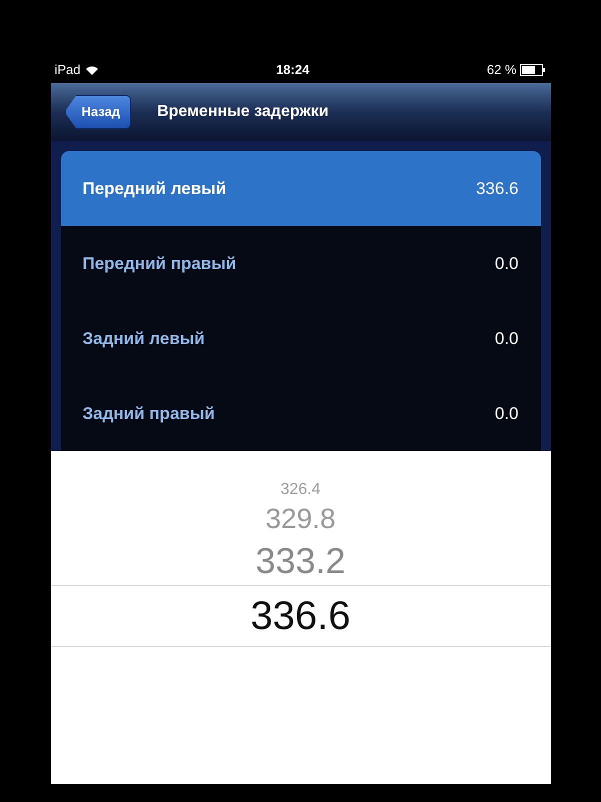 The width and height of the screenshot is (601, 802). What do you see at coordinates (533, 70) in the screenshot?
I see `battery-icon` at bounding box center [533, 70].